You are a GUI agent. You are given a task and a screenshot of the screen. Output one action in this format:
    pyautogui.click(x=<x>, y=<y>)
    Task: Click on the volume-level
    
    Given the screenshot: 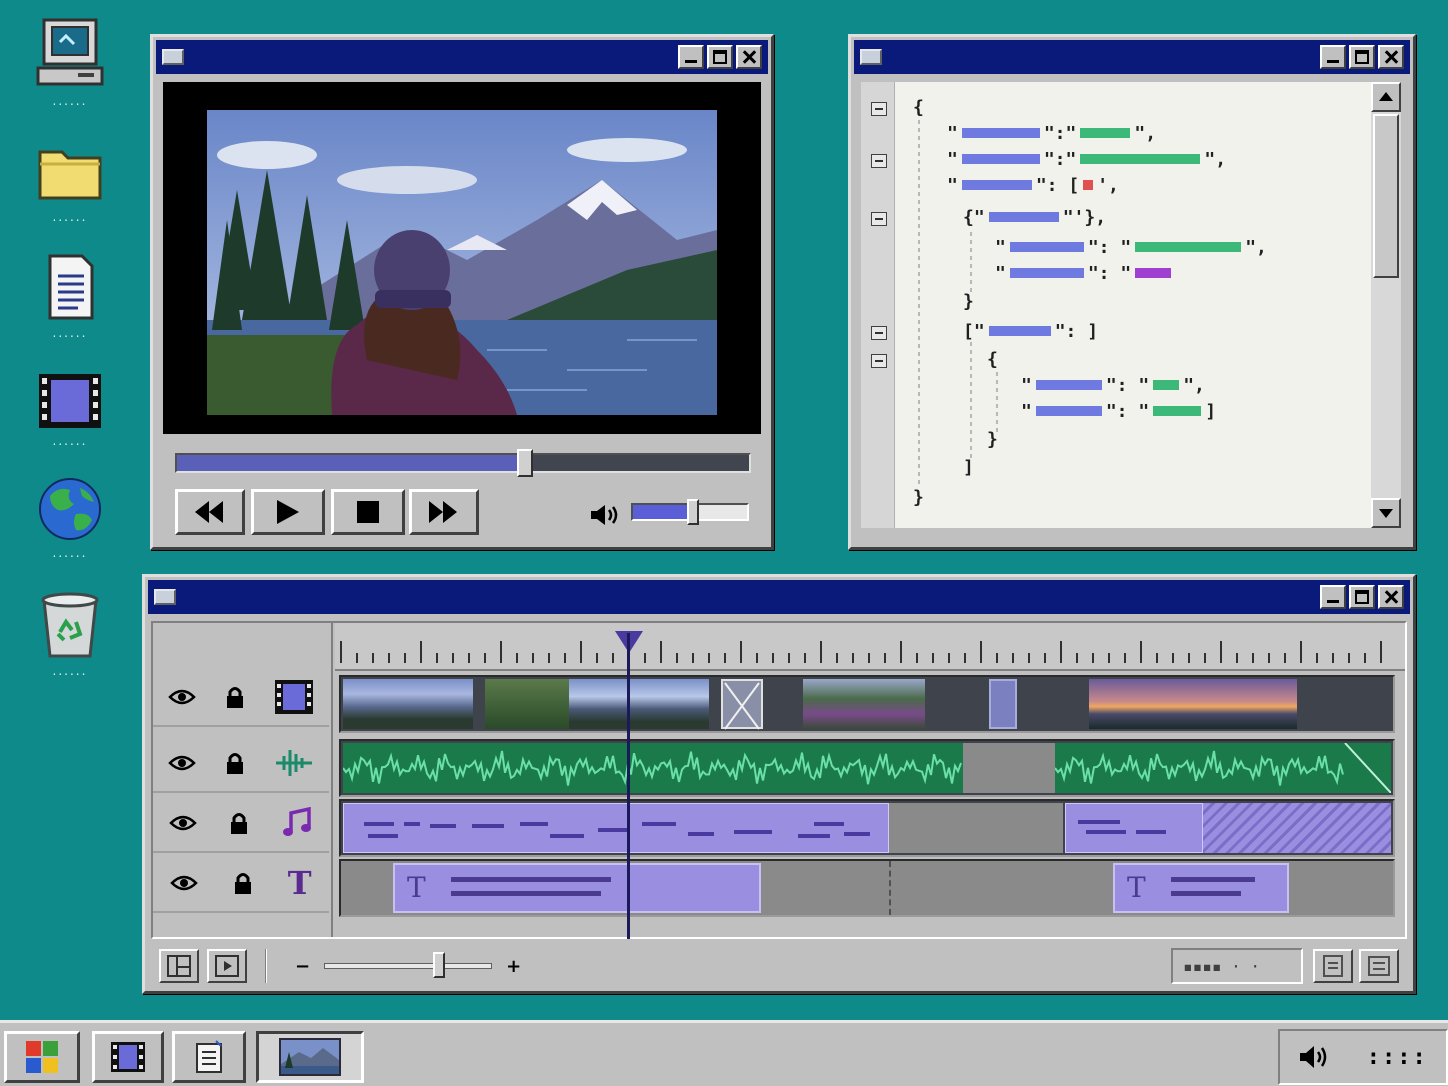 What is the action you would take?
    pyautogui.click(x=663, y=512)
    